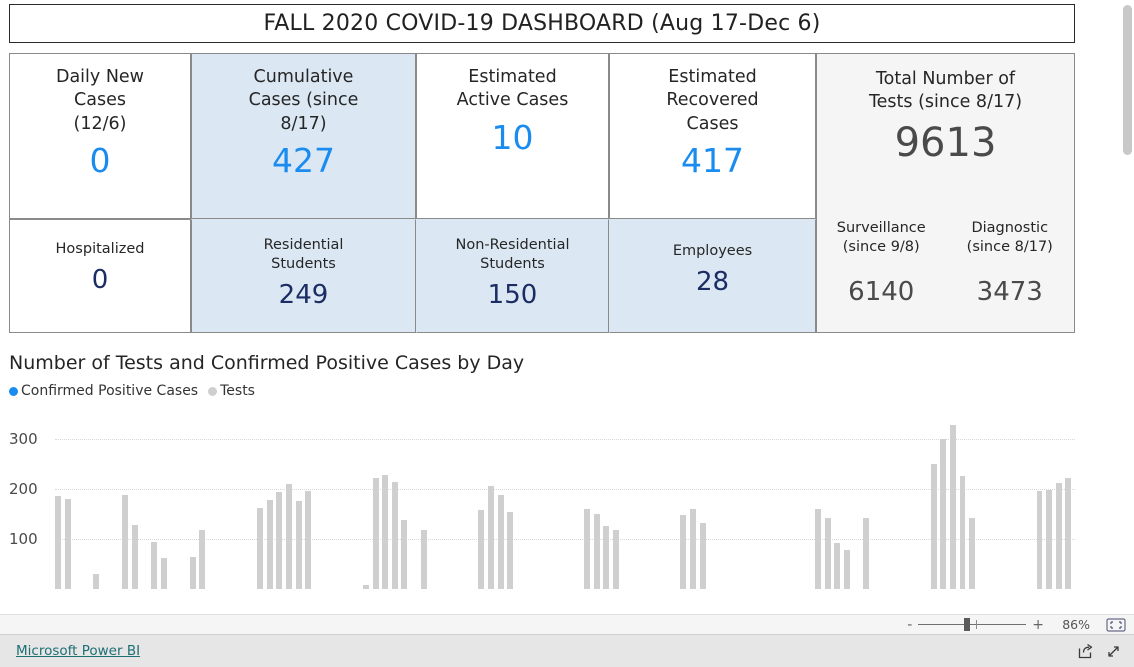 The width and height of the screenshot is (1134, 667). Describe the element at coordinates (1076, 624) in the screenshot. I see `zoom-percent-label: 86%` at that location.